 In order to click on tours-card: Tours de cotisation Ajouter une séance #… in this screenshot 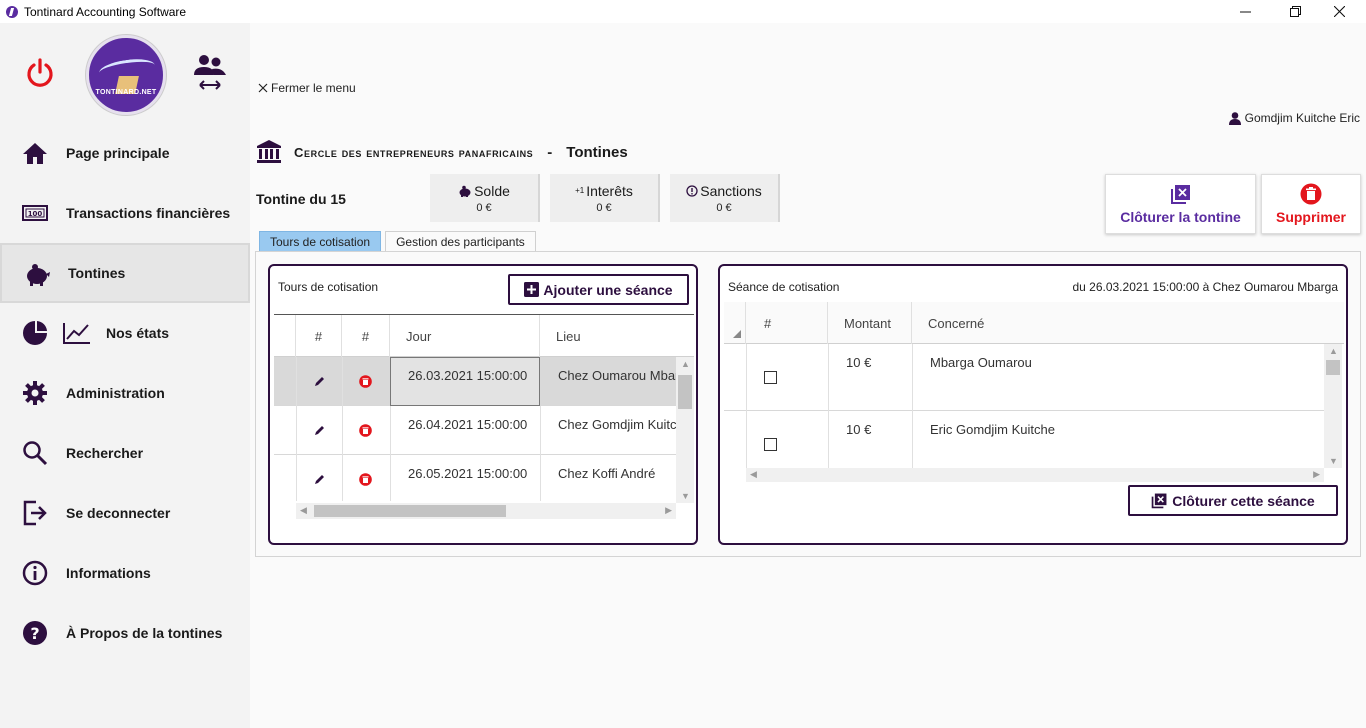, I will do `click(483, 404)`.